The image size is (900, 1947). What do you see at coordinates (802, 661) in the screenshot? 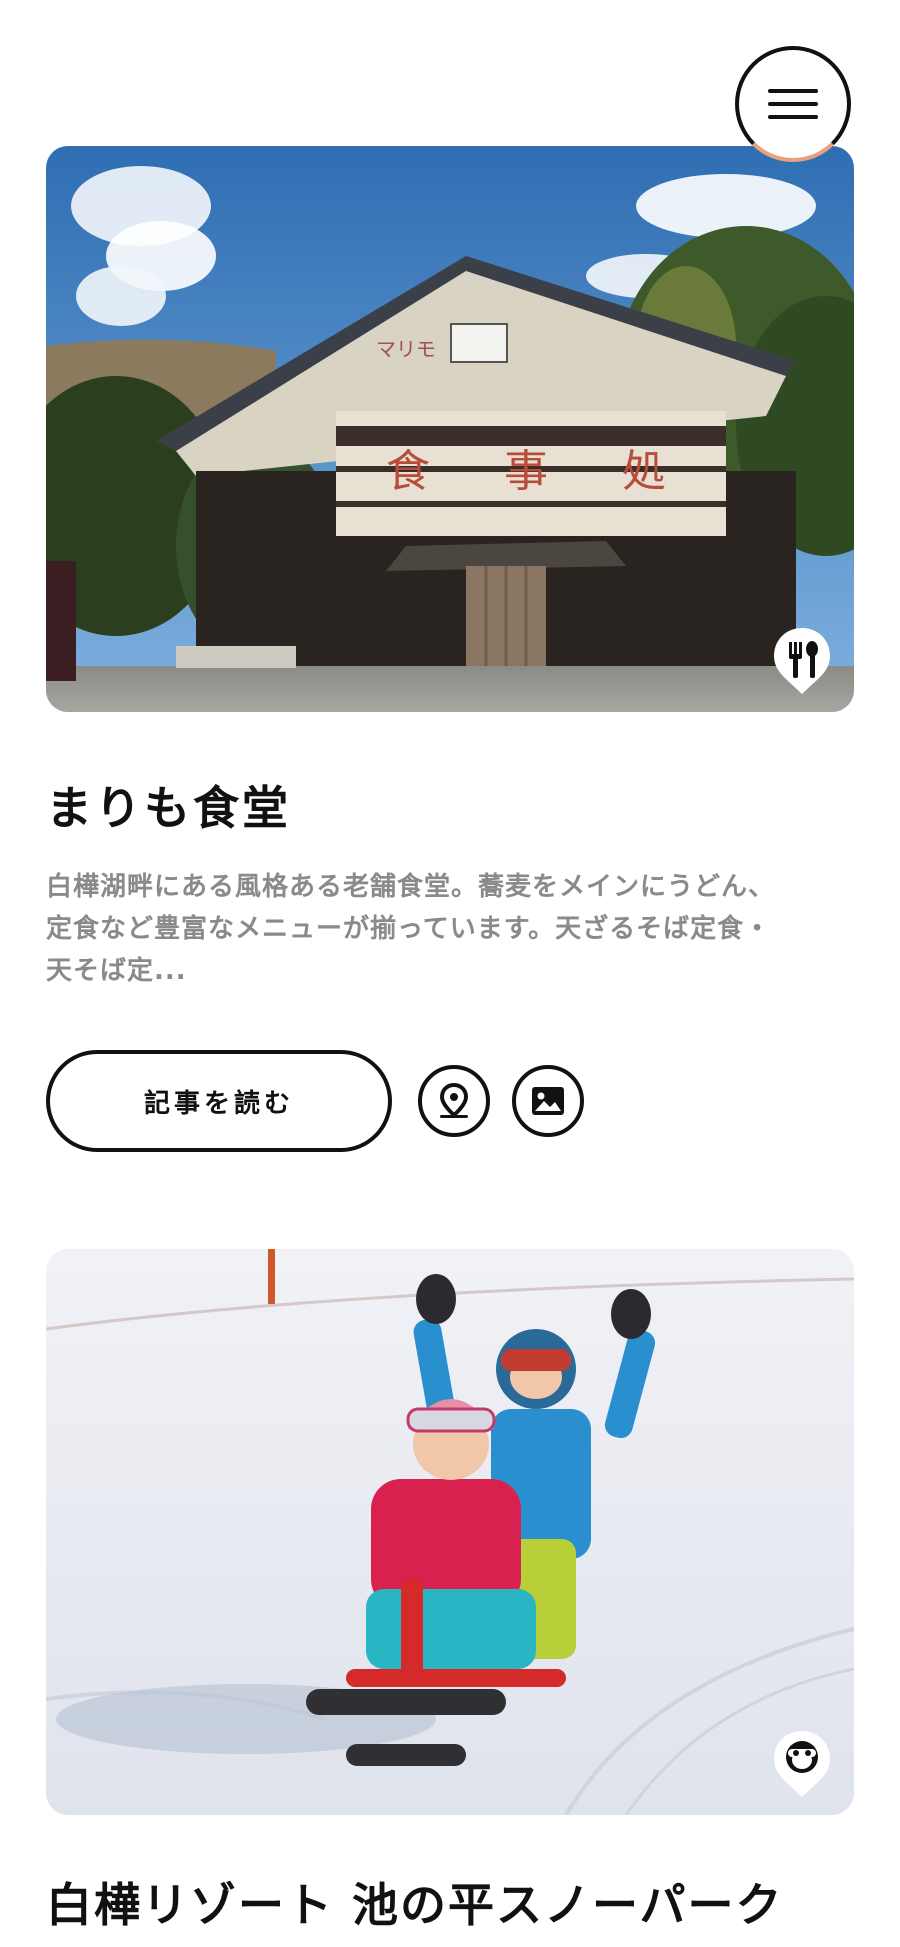
I see `restaurant-pin-icon` at bounding box center [802, 661].